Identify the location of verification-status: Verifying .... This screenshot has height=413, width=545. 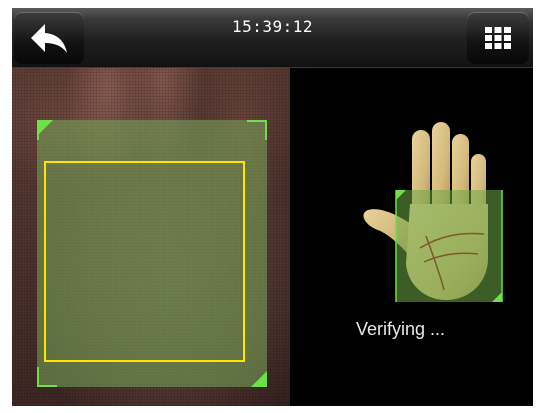
(400, 329).